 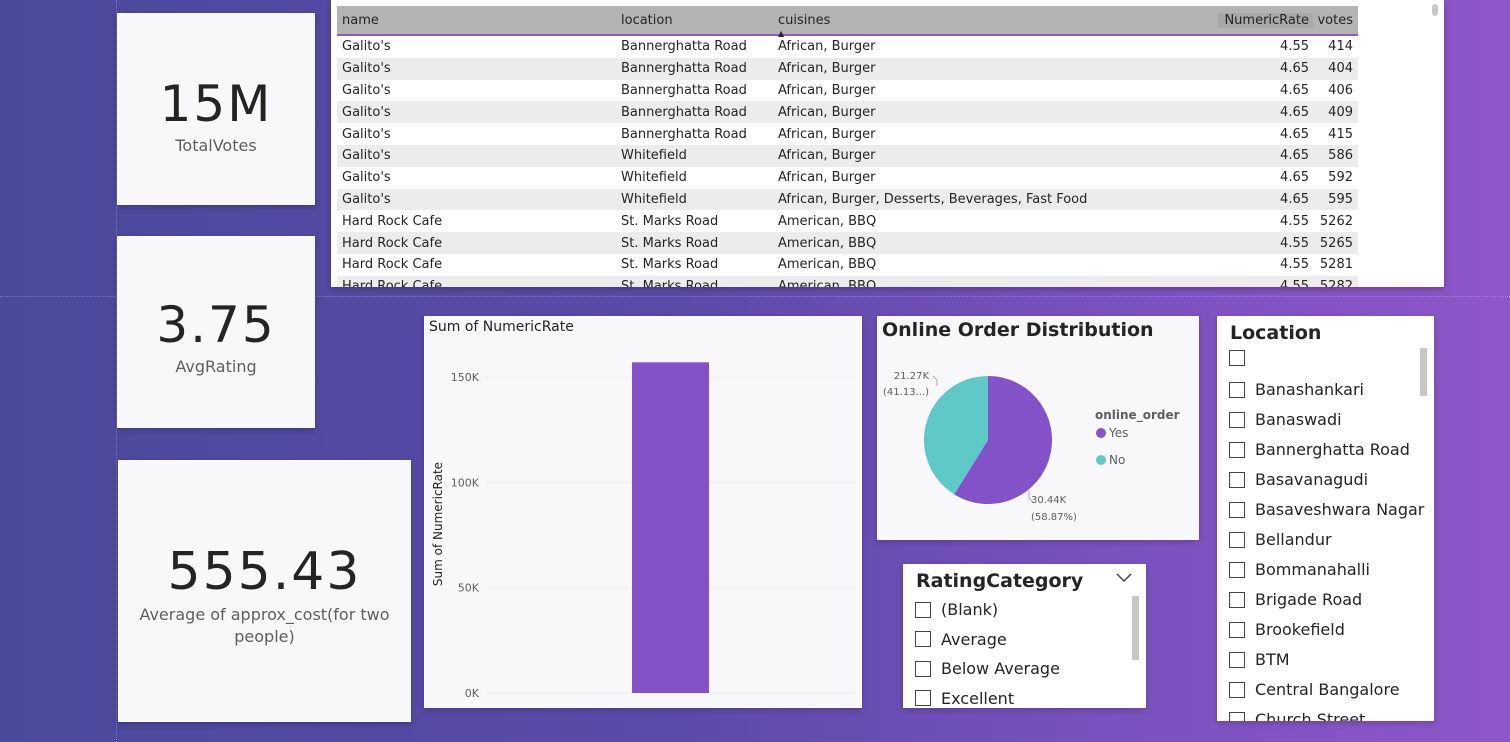 I want to click on sort-ascending-icon: ▲, so click(x=781, y=33).